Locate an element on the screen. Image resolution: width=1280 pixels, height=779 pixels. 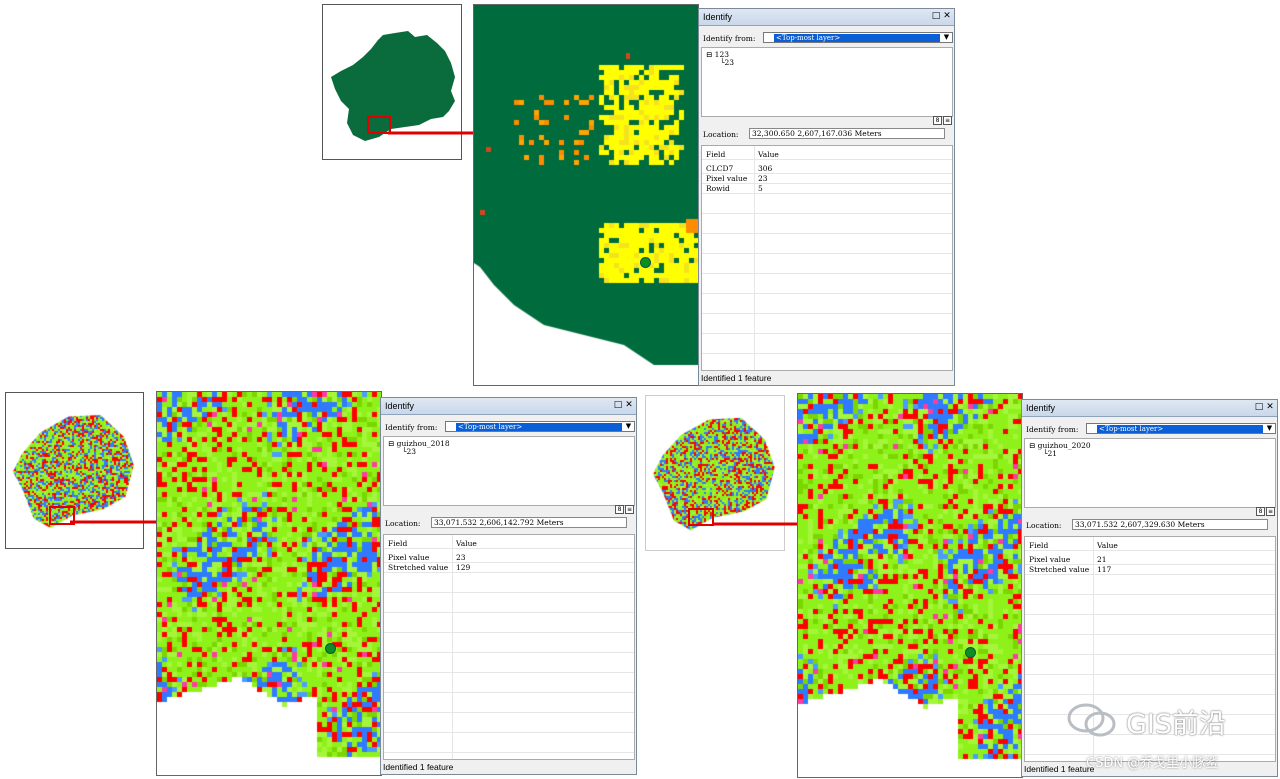
location-field: 33,071.532 2,607,329.630 Meters is located at coordinates (1170, 524).